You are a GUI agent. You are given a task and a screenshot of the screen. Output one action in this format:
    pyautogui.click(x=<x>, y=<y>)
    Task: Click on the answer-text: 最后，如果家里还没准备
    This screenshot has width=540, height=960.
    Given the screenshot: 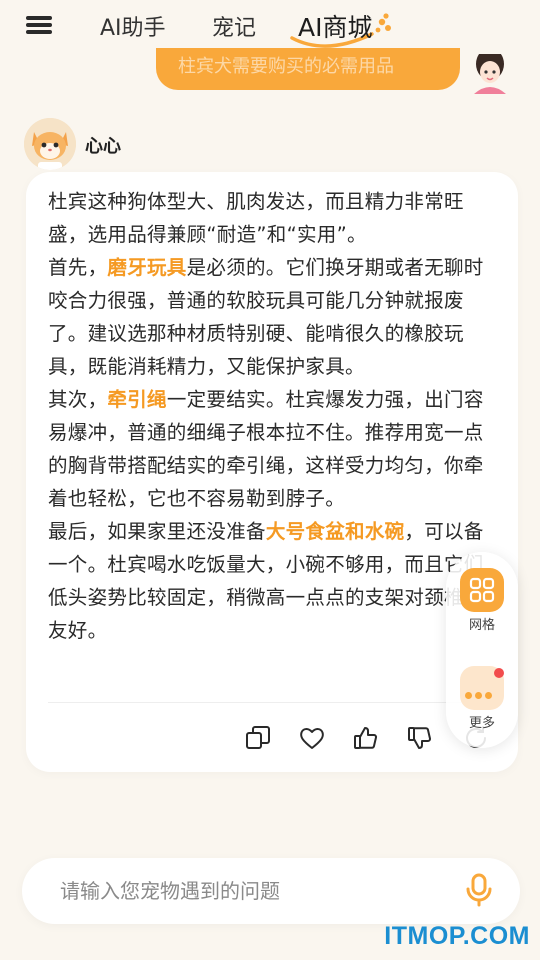 What is the action you would take?
    pyautogui.click(x=157, y=531)
    